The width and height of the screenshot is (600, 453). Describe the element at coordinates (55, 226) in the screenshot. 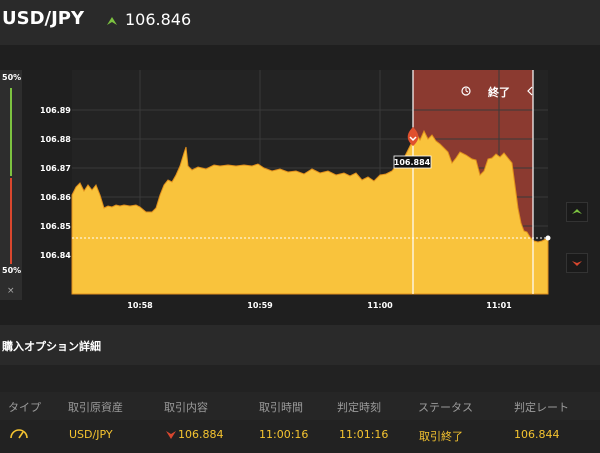

I see `y-tick-label: 106.85` at that location.